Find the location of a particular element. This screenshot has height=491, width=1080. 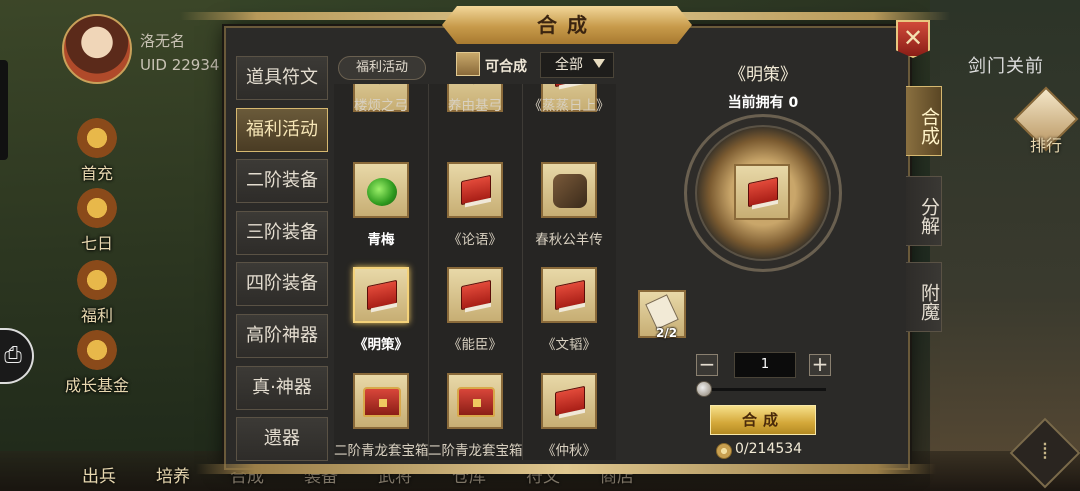

green-plum-icon is located at coordinates (382, 192).